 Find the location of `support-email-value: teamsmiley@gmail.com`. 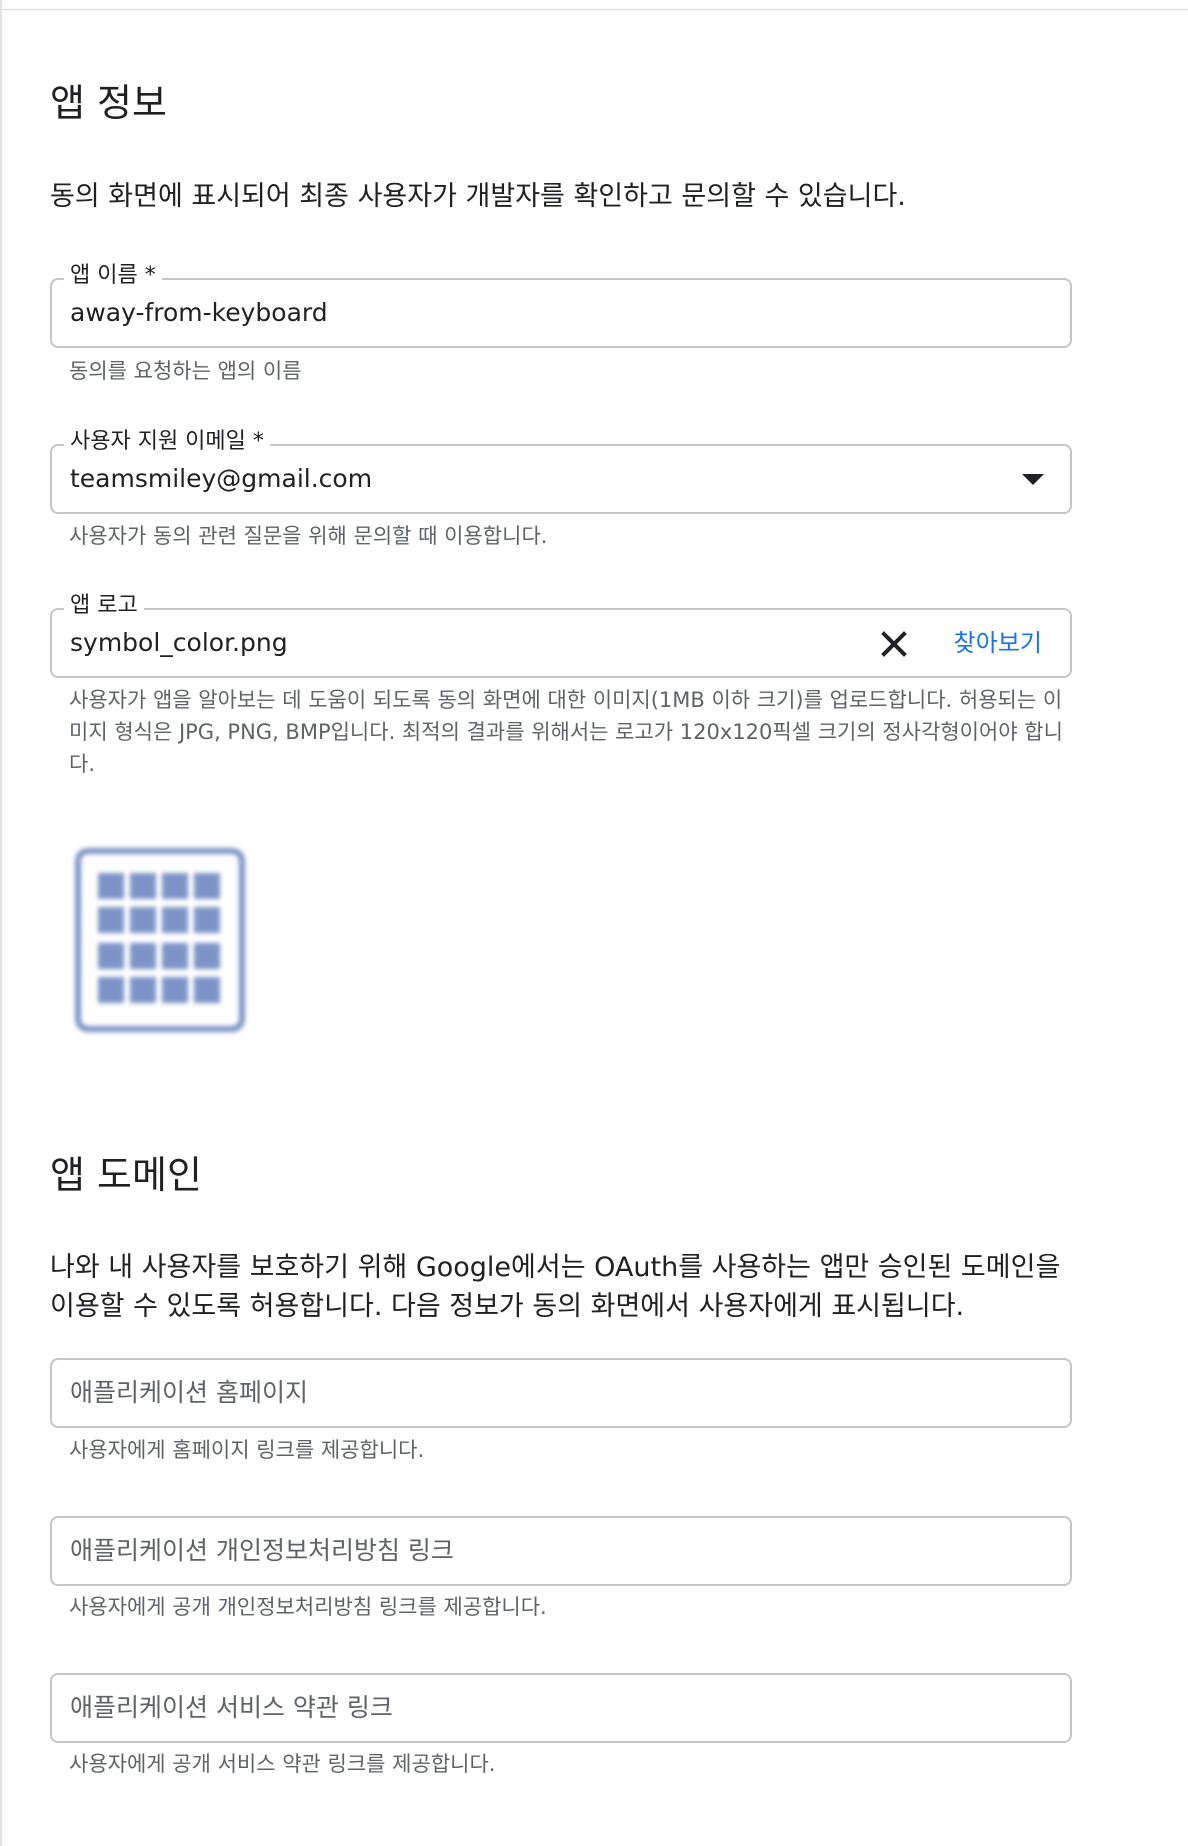

support-email-value: teamsmiley@gmail.com is located at coordinates (221, 478).